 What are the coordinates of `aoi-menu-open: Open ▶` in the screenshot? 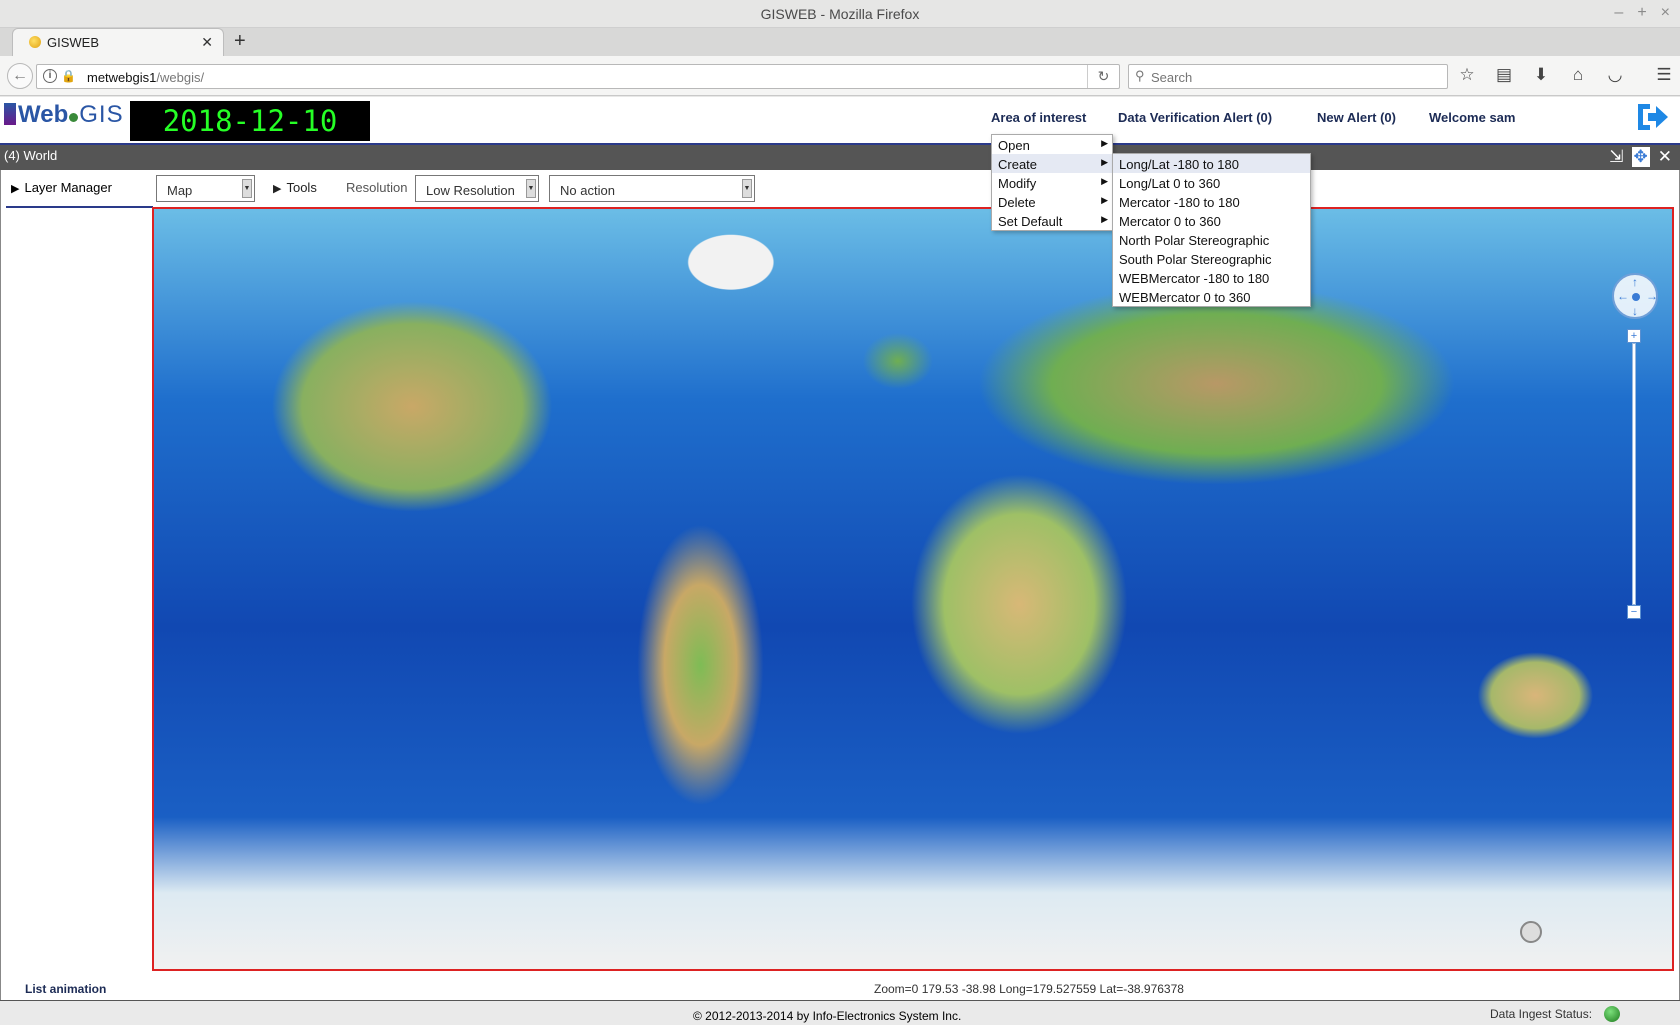 It's located at (1052, 144).